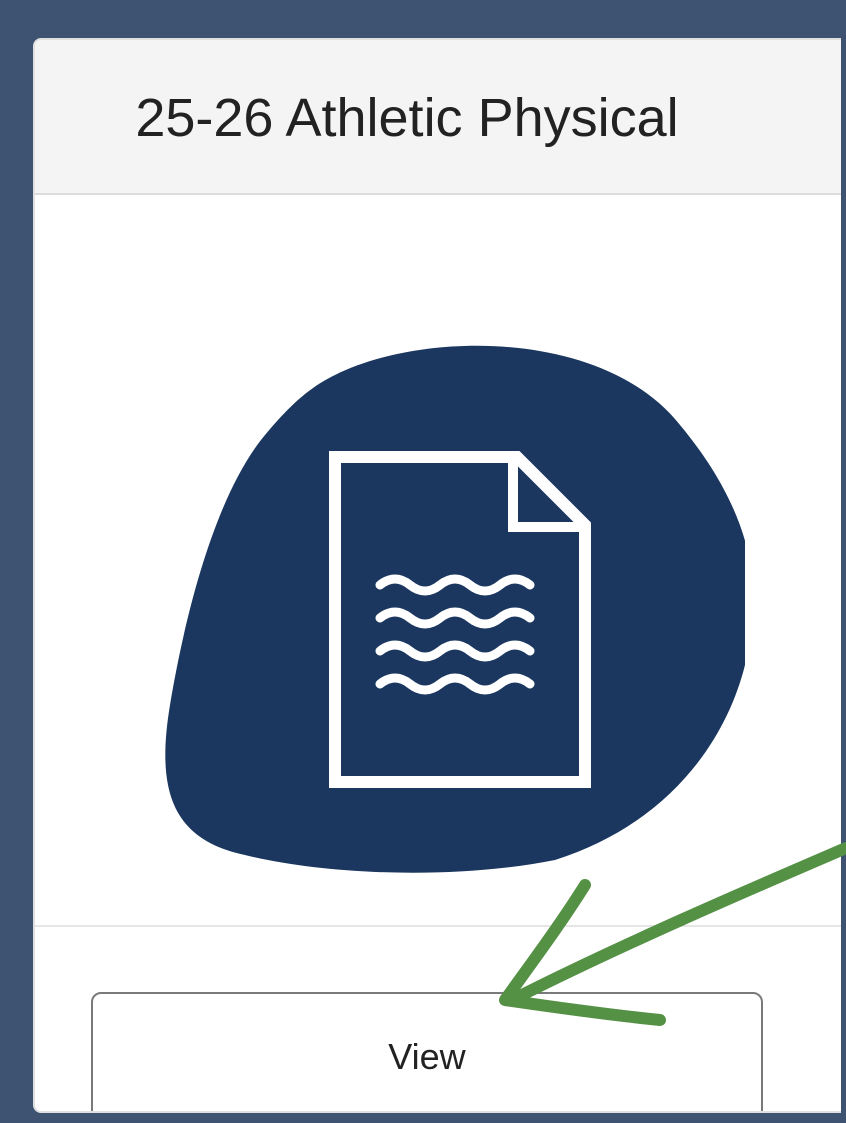 This screenshot has height=1123, width=846. Describe the element at coordinates (427, 1051) in the screenshot. I see `view-button: View` at that location.